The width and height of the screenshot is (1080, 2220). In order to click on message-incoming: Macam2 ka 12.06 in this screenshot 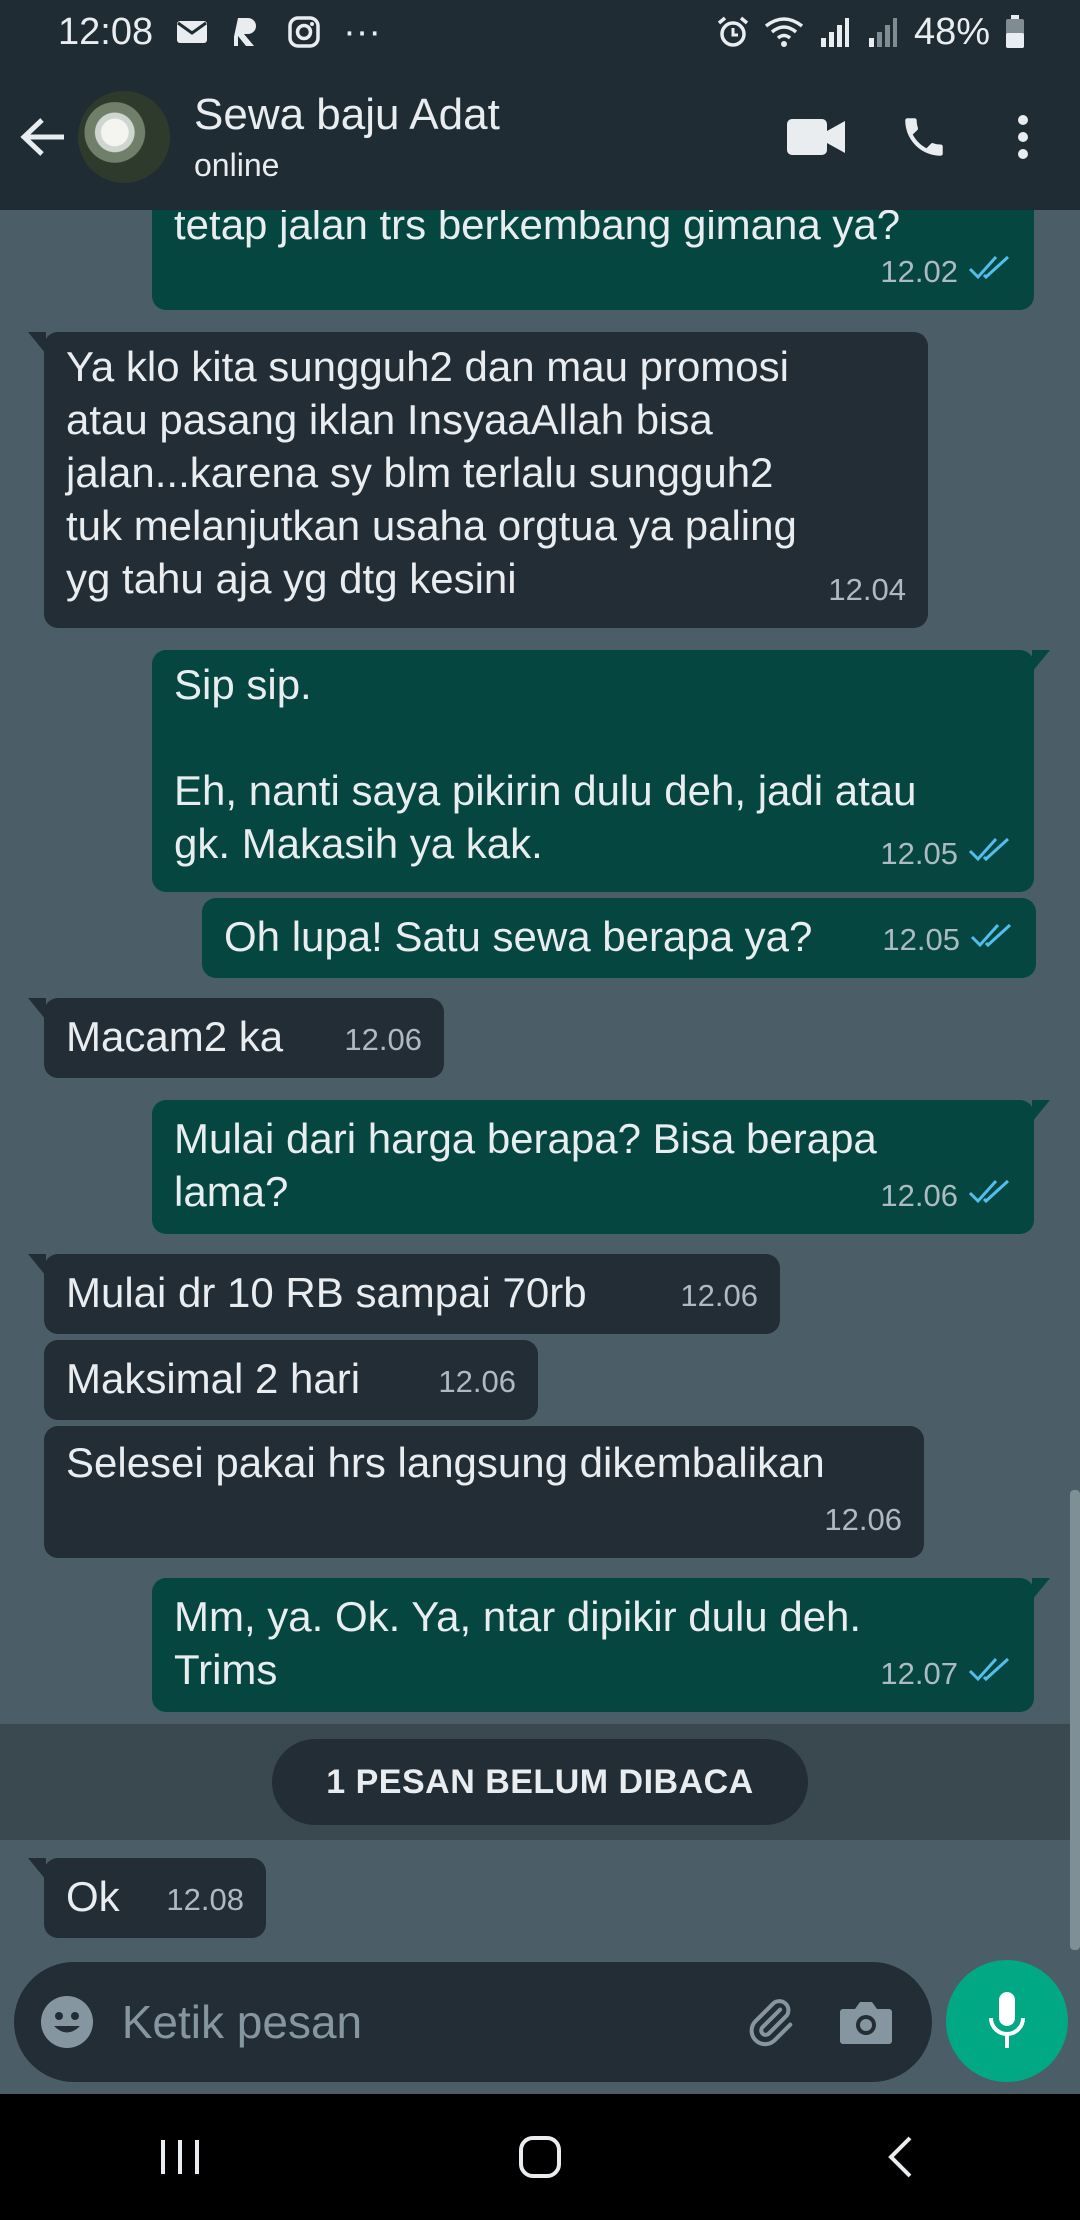, I will do `click(236, 1038)`.